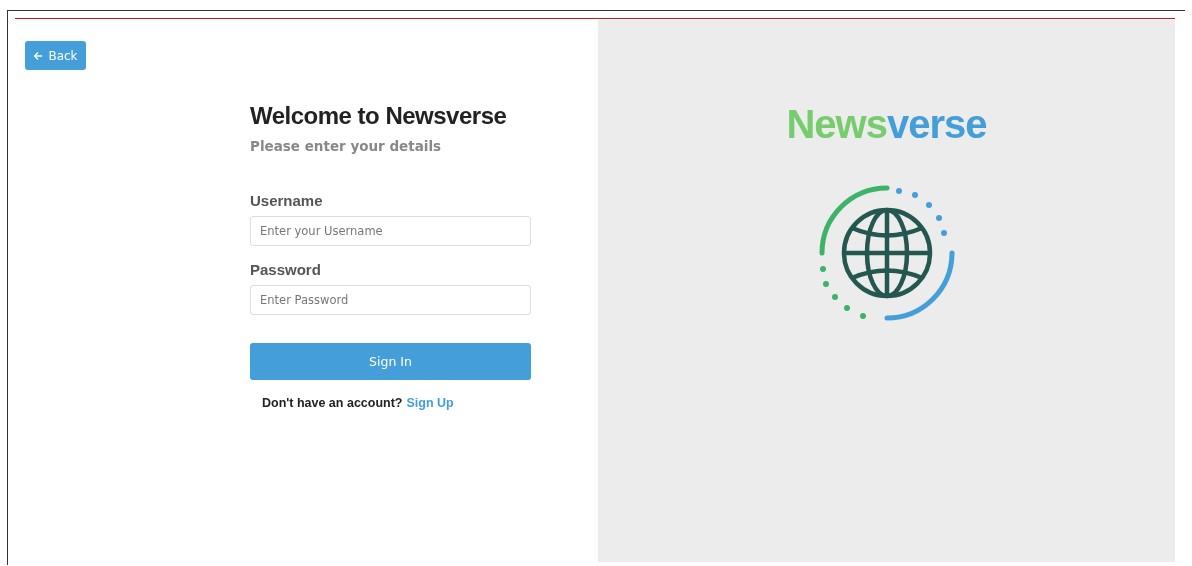 This screenshot has height=566, width=1192. I want to click on field-label: Password, so click(285, 269).